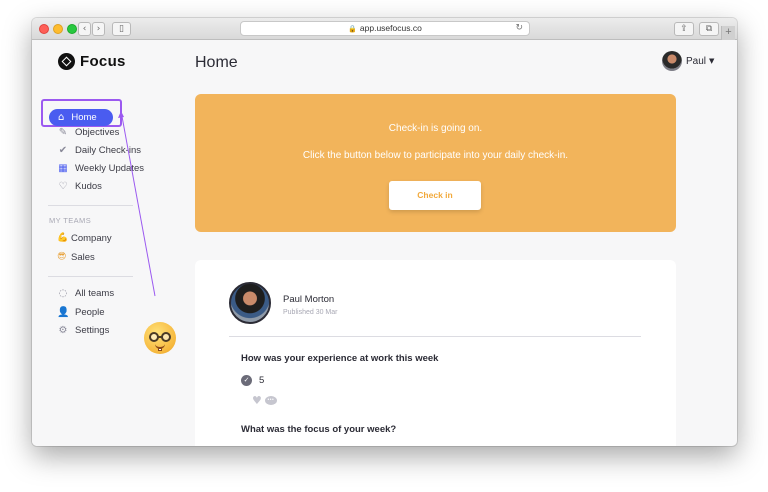  I want to click on chevron-right-icon: ›, so click(98, 29).